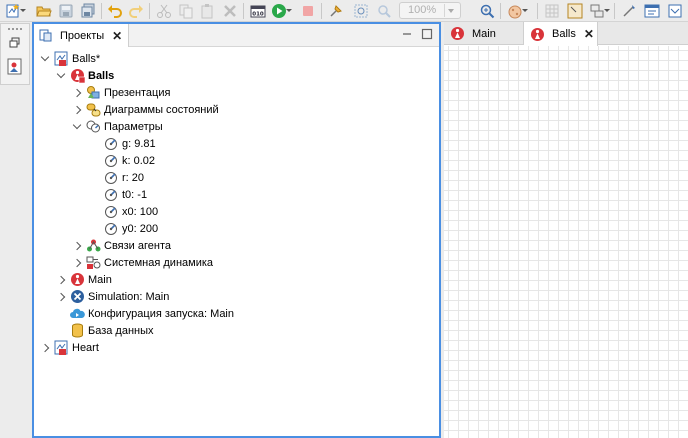 Image resolution: width=688 pixels, height=438 pixels. Describe the element at coordinates (86, 58) in the screenshot. I see `tree-item-label: Balls*` at that location.